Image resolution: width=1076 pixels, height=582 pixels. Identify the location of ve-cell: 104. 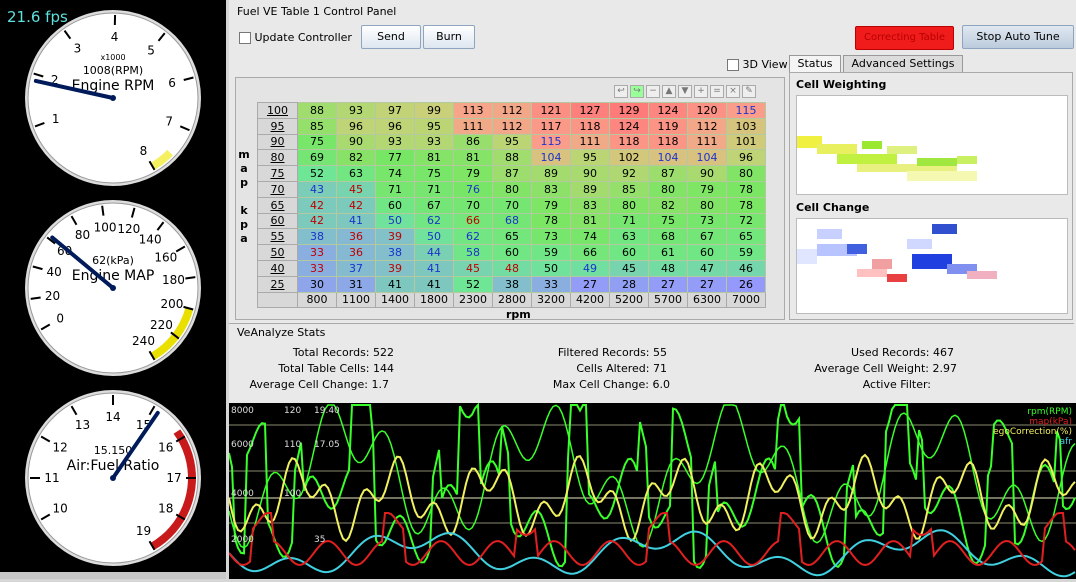
(707, 158).